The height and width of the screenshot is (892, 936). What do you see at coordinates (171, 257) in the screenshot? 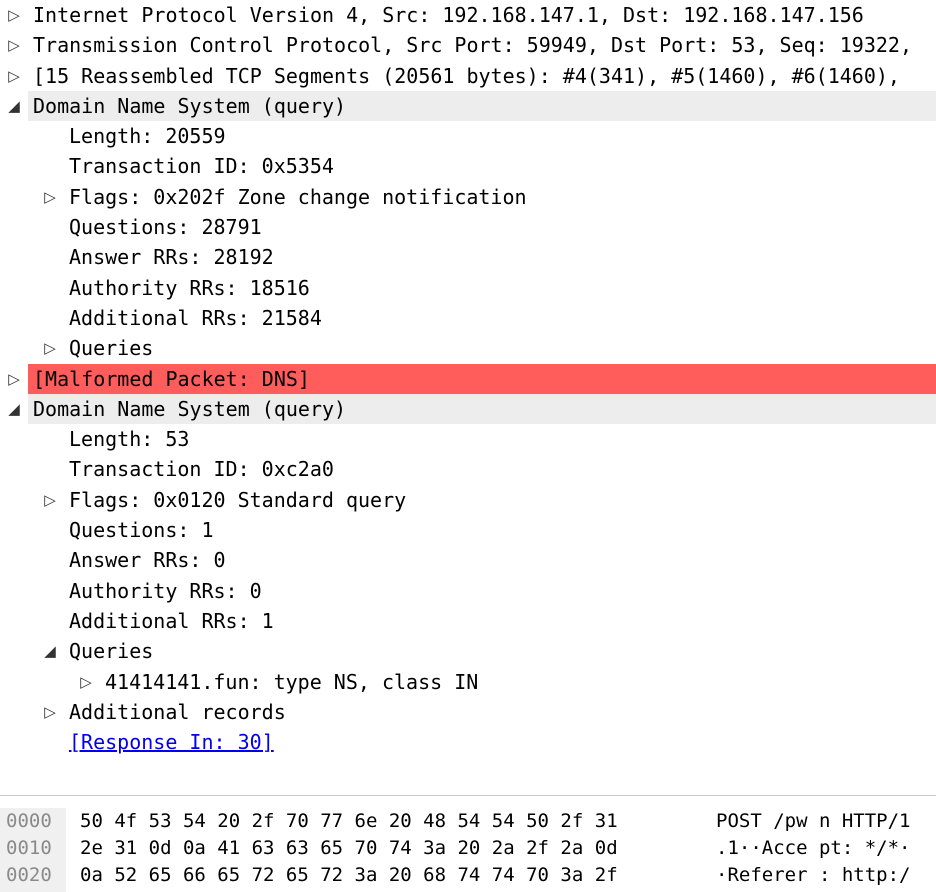
I see `tree-row-label: Answer RRs: 28192` at bounding box center [171, 257].